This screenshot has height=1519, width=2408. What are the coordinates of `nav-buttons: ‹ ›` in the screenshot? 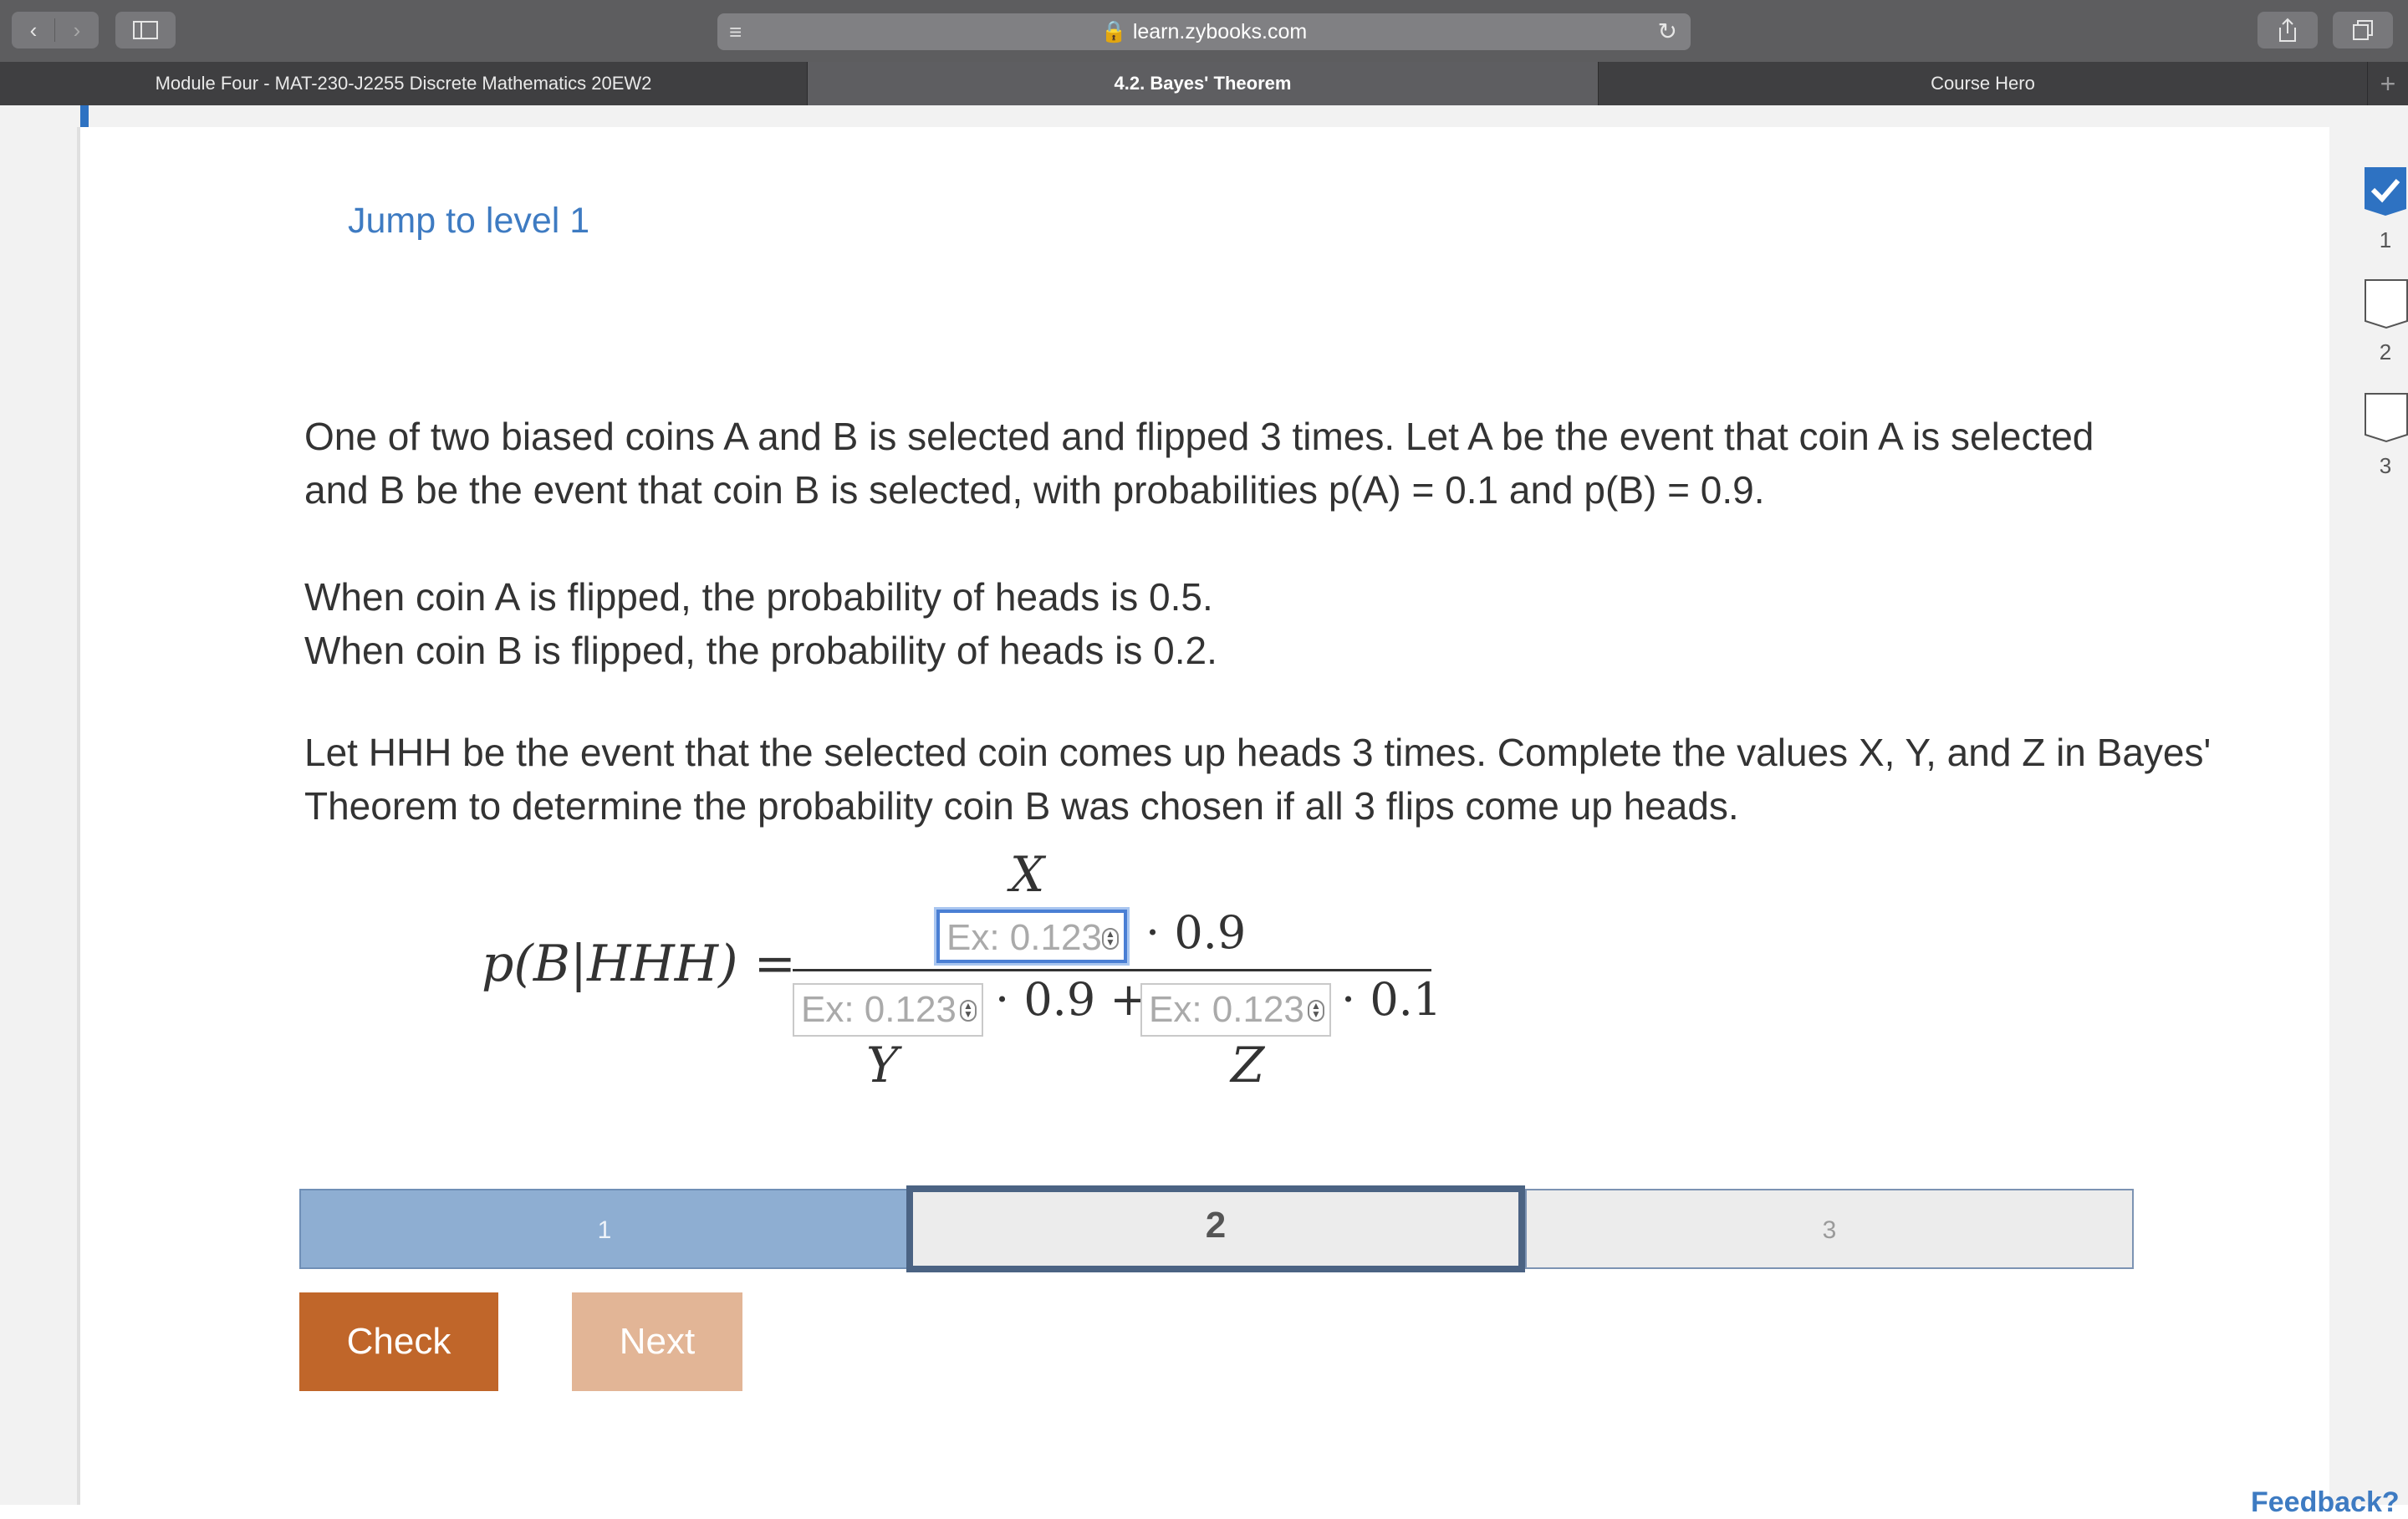 It's located at (55, 30).